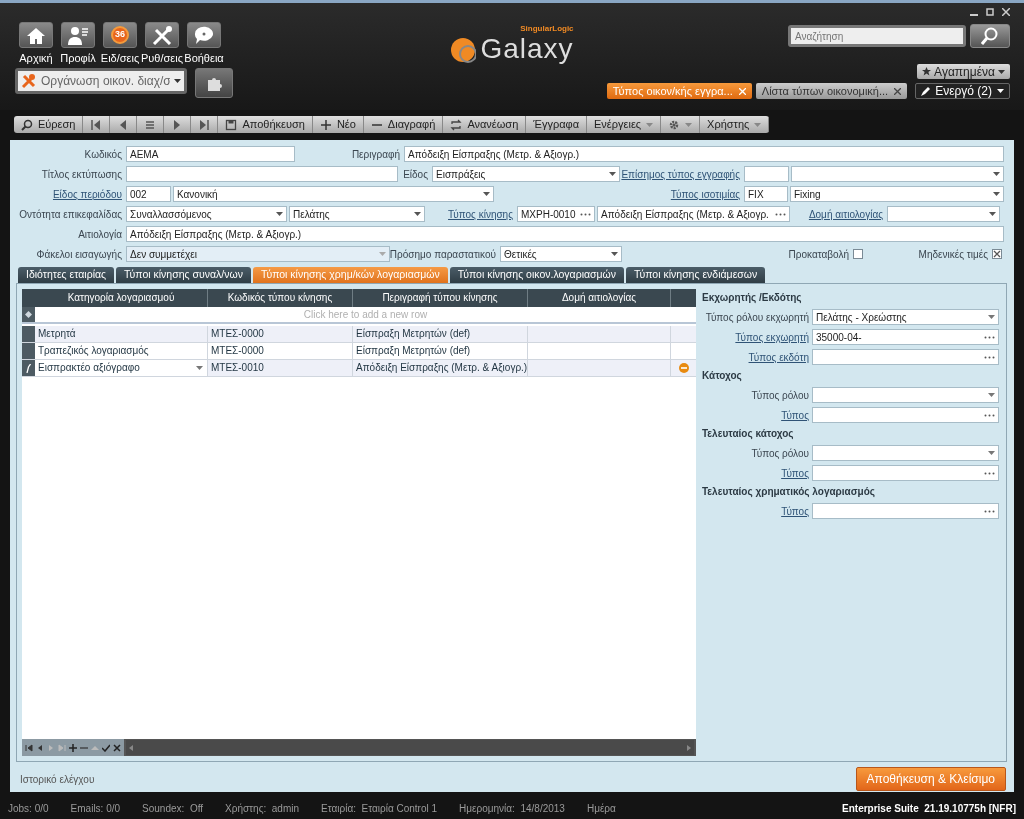  I want to click on table-cell-text: Είσπραξη Μετρητών (def), so click(414, 351).